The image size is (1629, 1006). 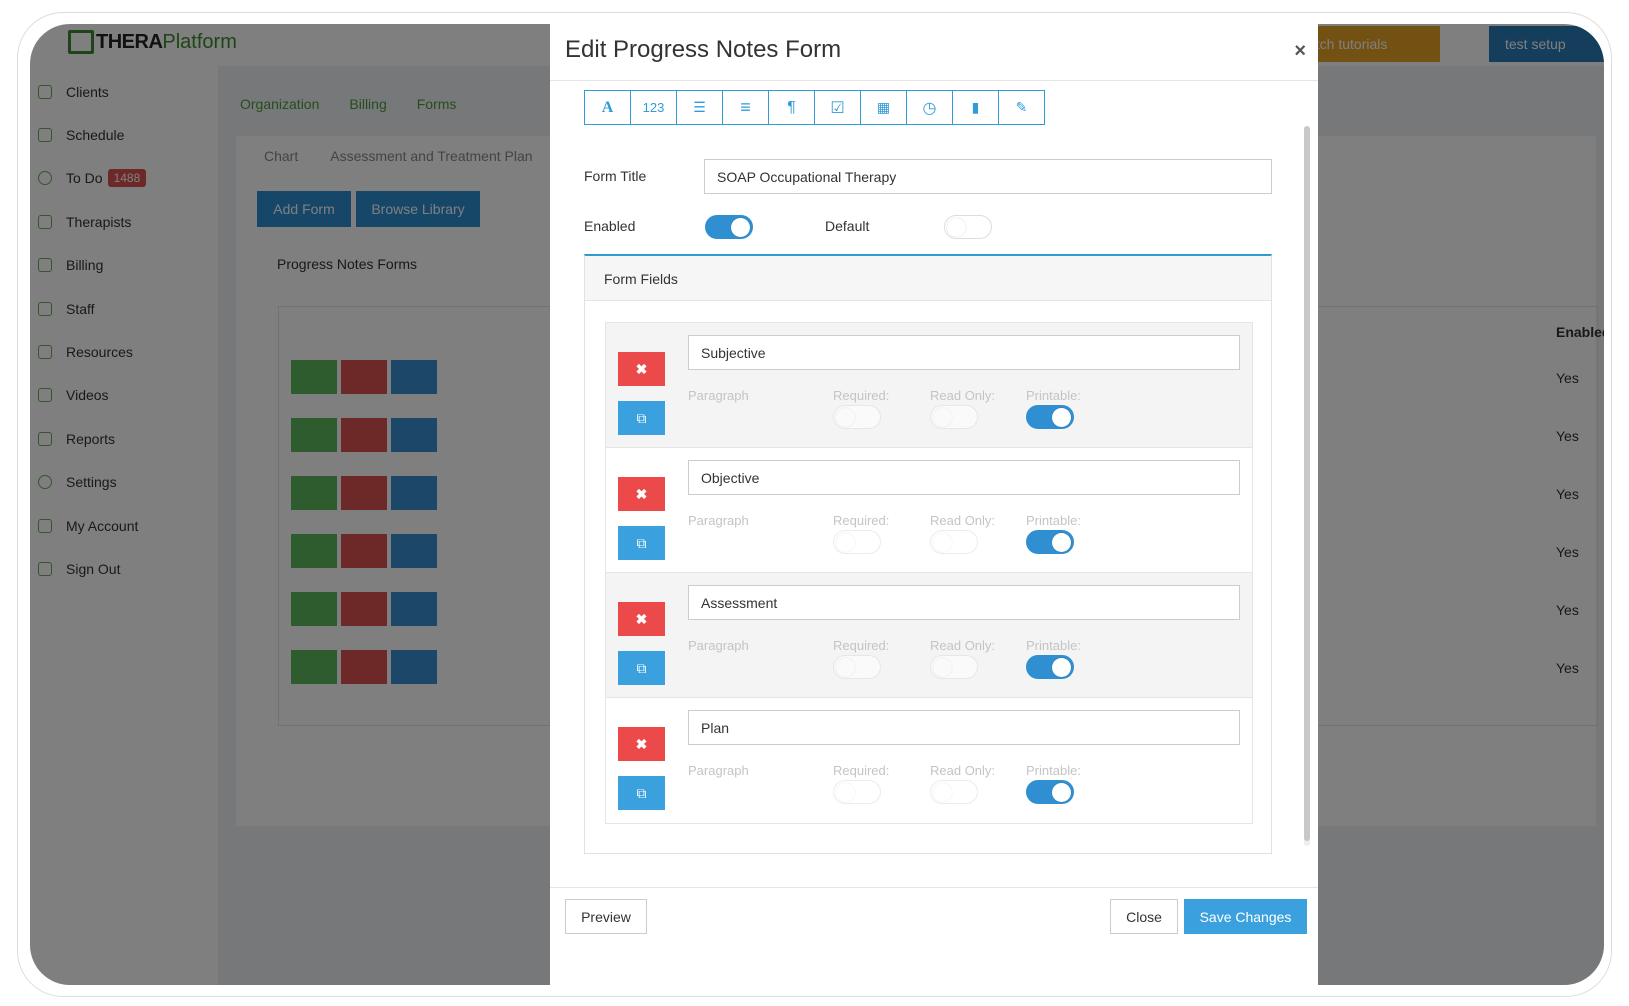 I want to click on clock-icon: ◷, so click(x=929, y=107).